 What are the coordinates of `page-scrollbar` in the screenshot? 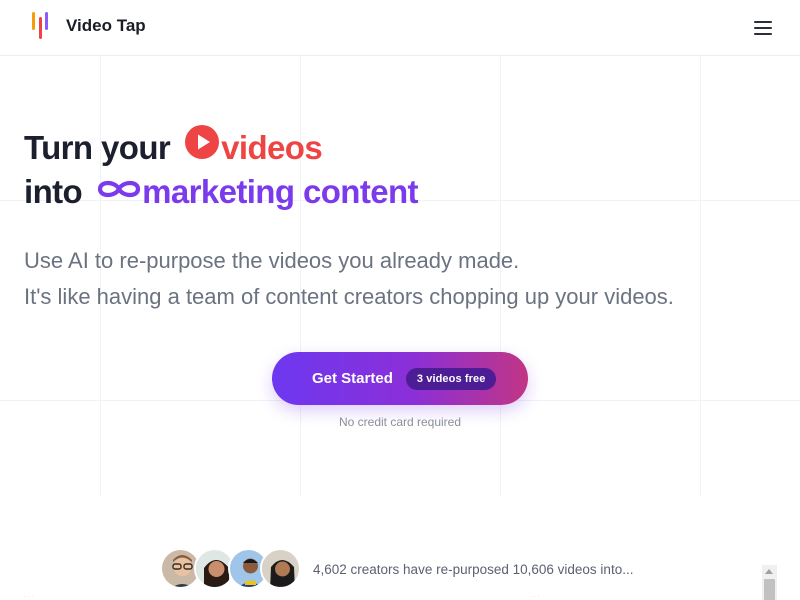 It's located at (769, 582).